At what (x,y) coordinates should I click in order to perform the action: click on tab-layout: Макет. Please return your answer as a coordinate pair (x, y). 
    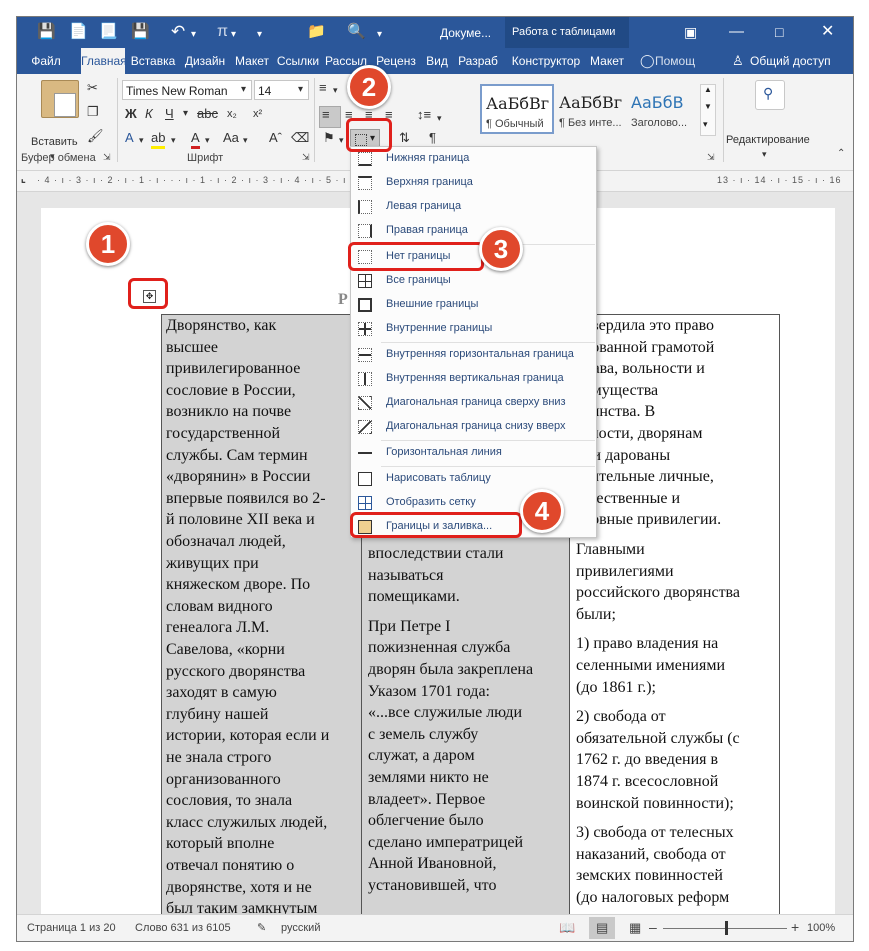
    Looking at the image, I should click on (252, 61).